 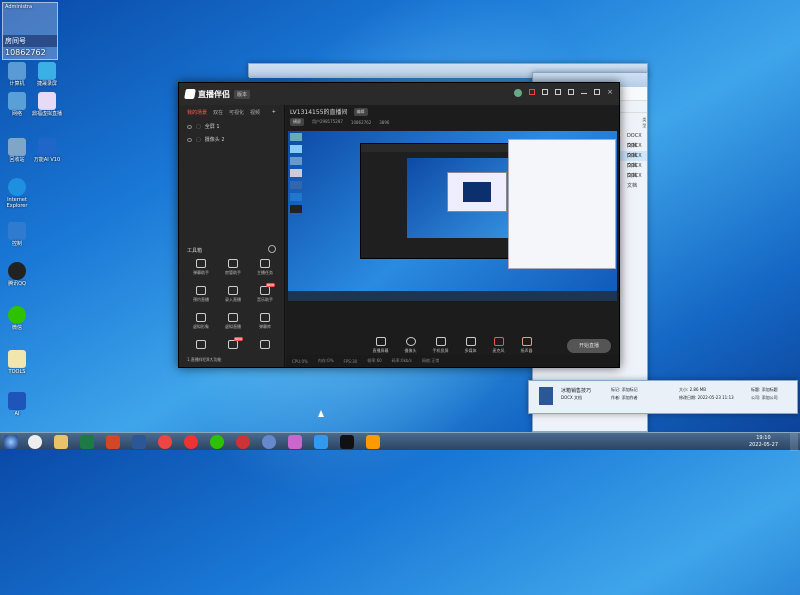 What do you see at coordinates (401, 360) in the screenshot?
I see `status-bitrate: 码率:0kb/s` at bounding box center [401, 360].